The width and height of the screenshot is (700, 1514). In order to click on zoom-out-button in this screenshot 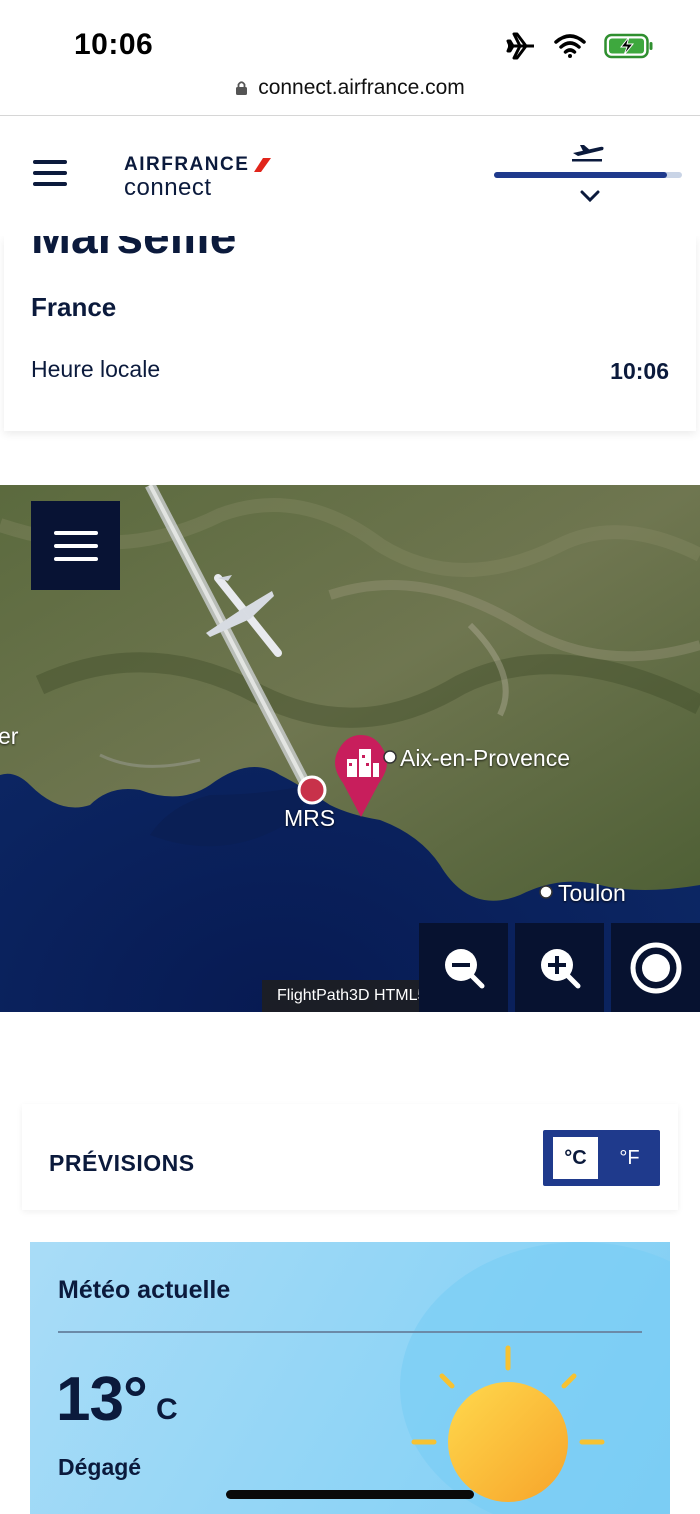, I will do `click(463, 967)`.